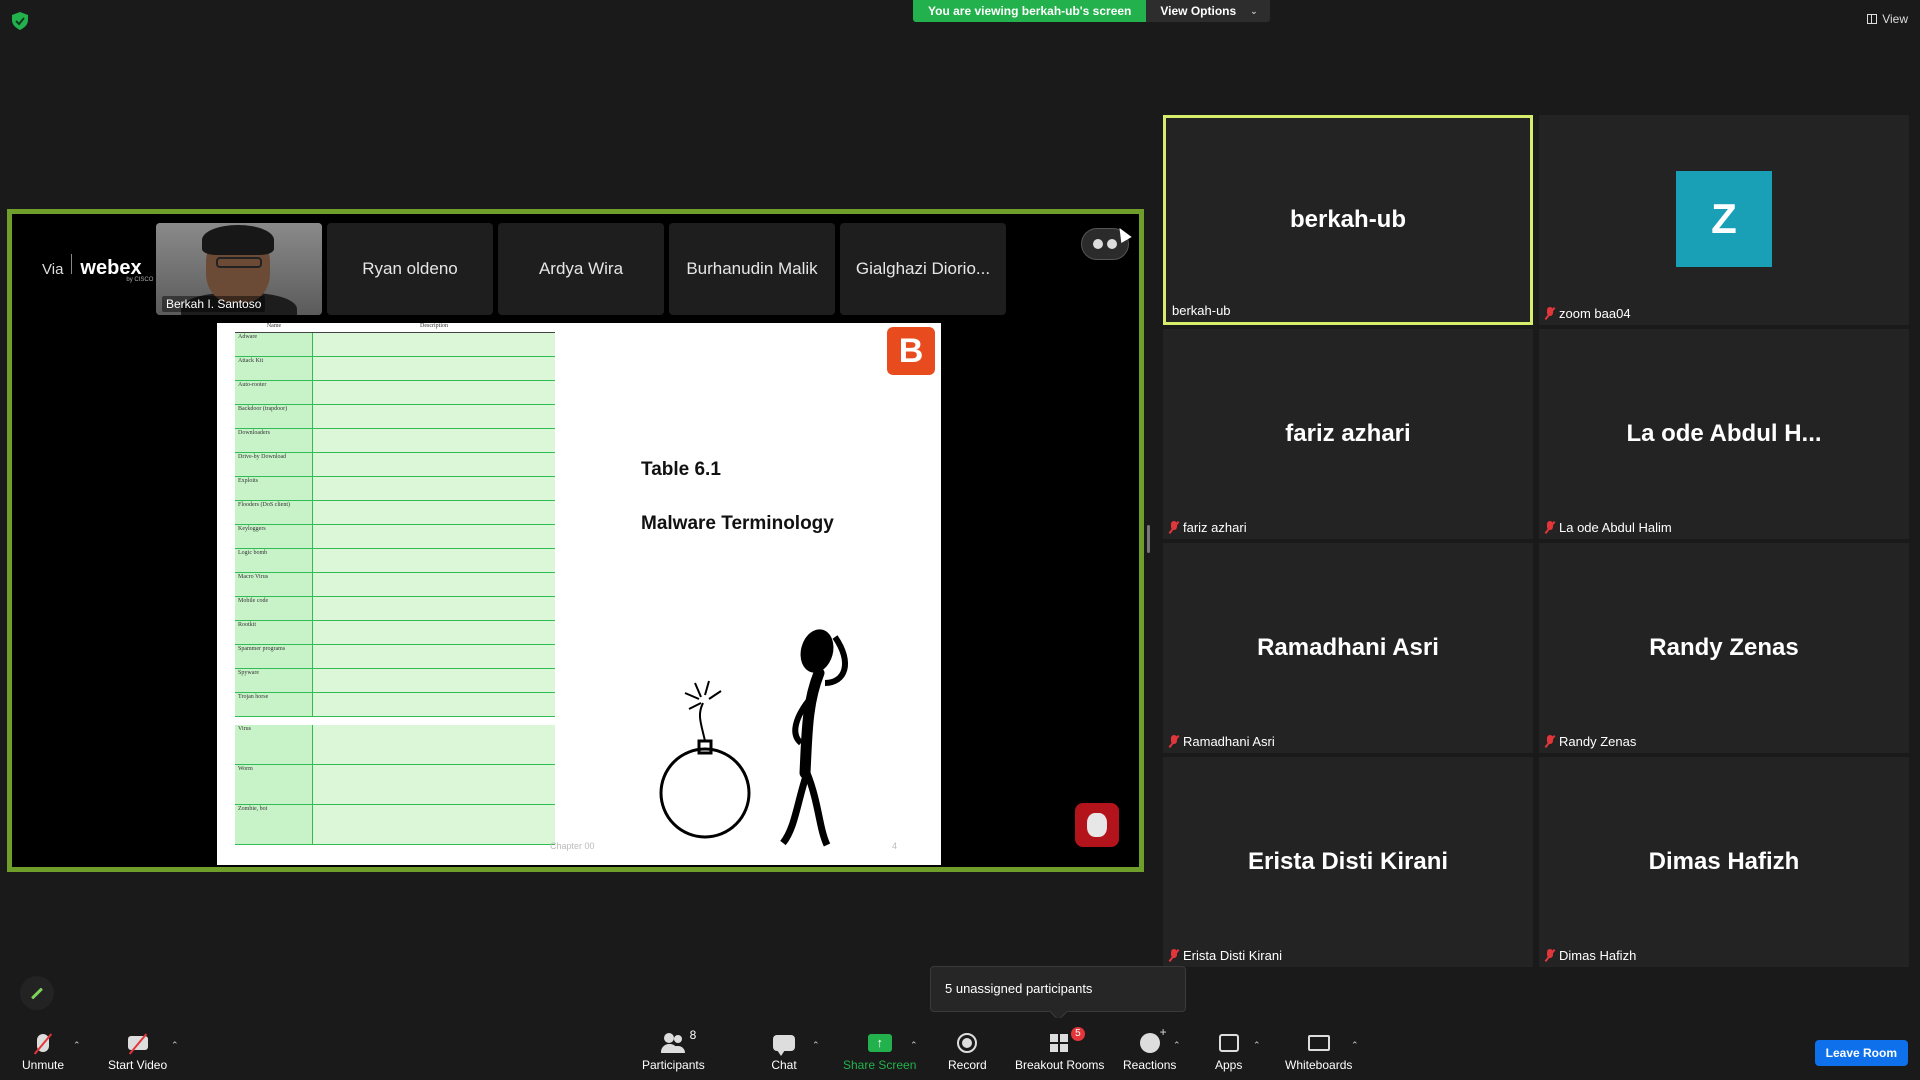 This screenshot has width=1920, height=1080. Describe the element at coordinates (1208, 11) in the screenshot. I see `view-options-button: View Options ⌄` at that location.